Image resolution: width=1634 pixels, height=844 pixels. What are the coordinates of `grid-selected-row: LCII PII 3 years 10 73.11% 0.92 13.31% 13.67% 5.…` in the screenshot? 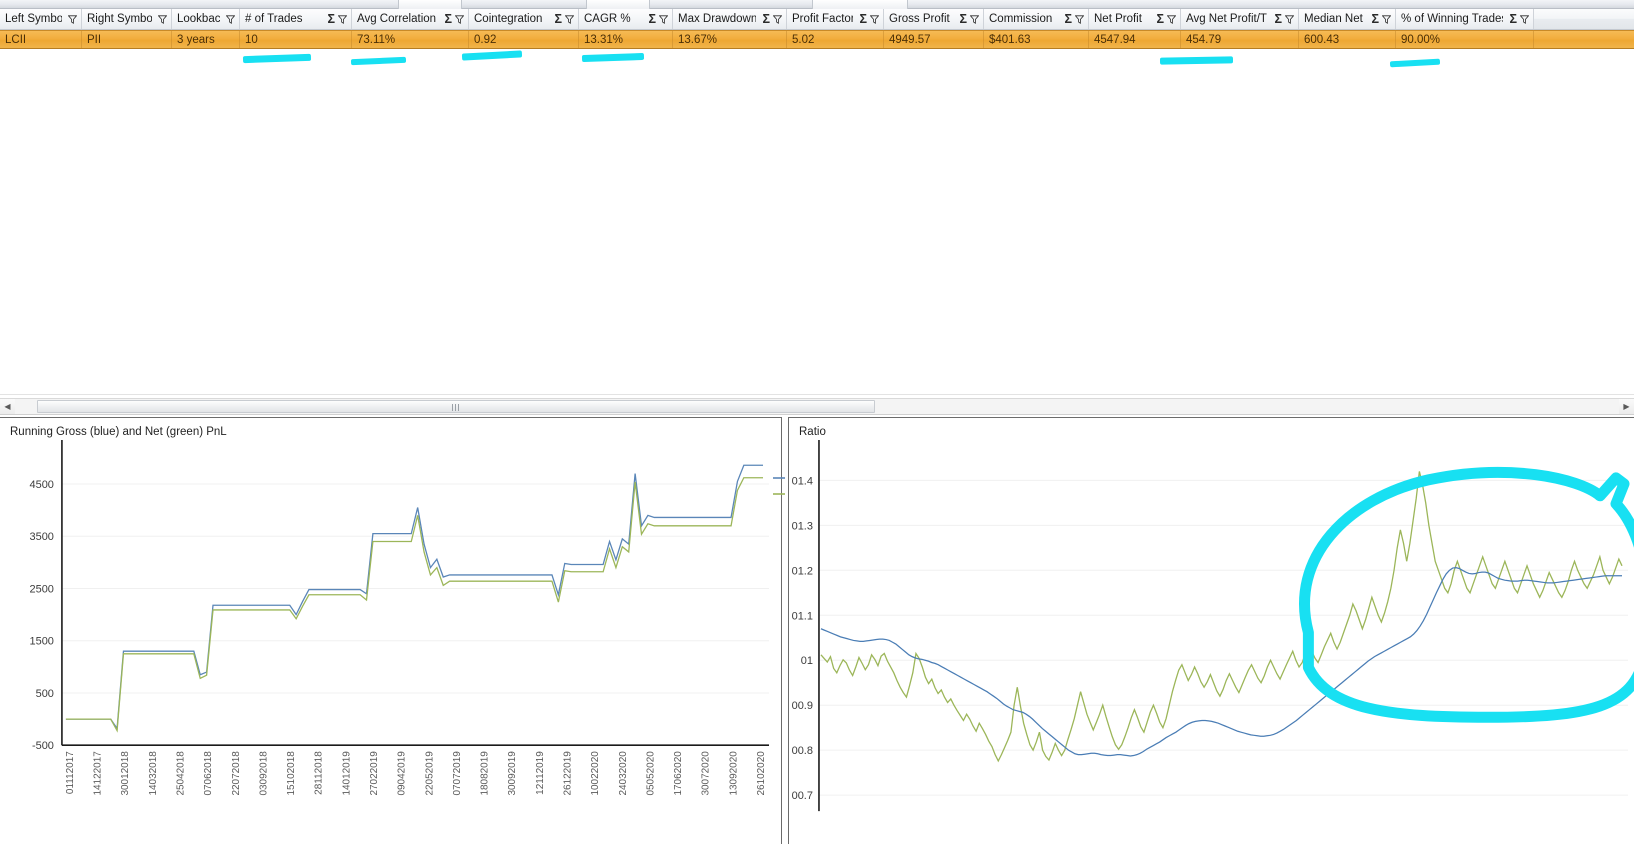 It's located at (817, 39).